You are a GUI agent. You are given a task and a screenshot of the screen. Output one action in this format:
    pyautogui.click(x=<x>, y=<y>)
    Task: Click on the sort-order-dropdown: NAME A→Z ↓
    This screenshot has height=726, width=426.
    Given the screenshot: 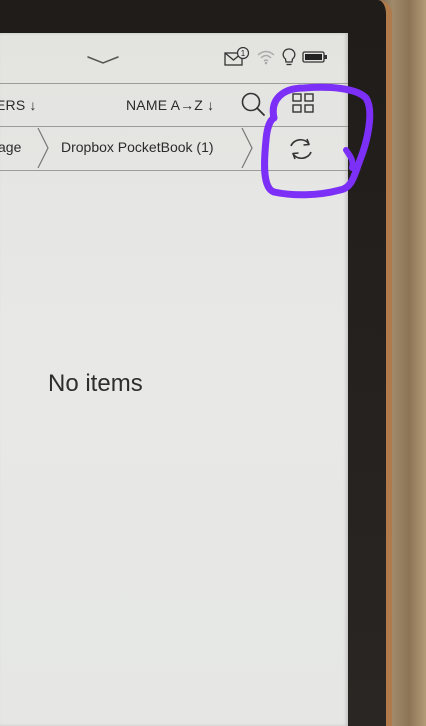 What is the action you would take?
    pyautogui.click(x=170, y=105)
    